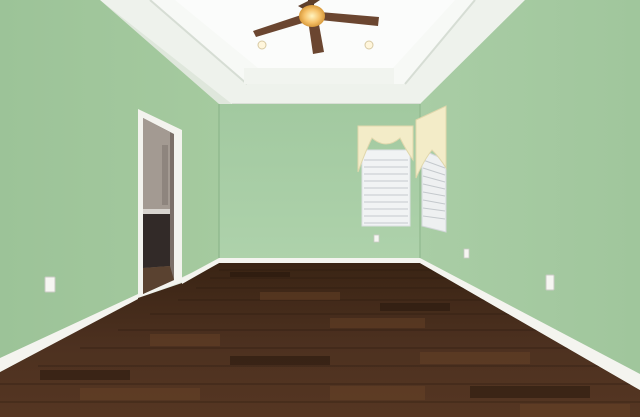  I want to click on hallway-counter, so click(156, 211).